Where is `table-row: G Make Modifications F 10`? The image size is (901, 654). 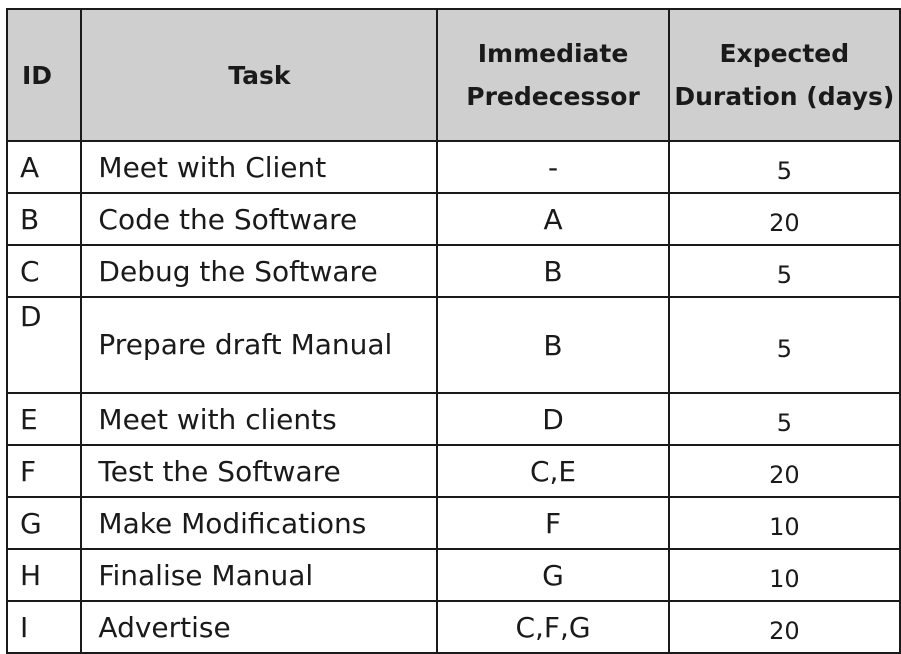 table-row: G Make Modifications F 10 is located at coordinates (453, 523).